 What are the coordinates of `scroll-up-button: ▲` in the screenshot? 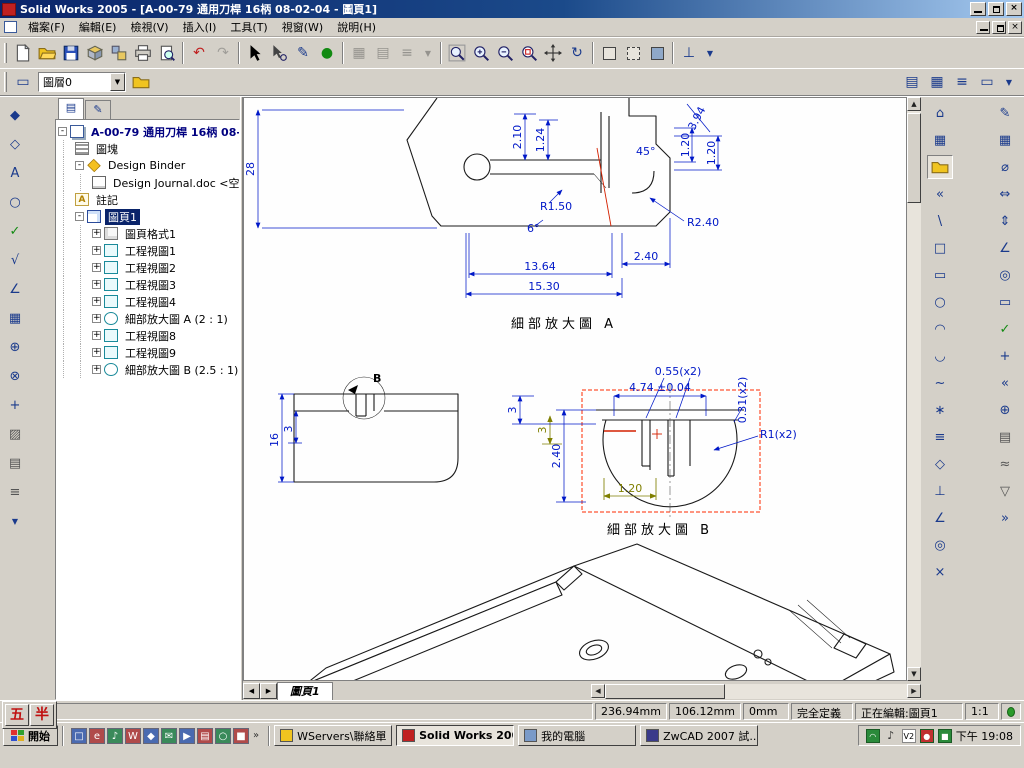 It's located at (914, 104).